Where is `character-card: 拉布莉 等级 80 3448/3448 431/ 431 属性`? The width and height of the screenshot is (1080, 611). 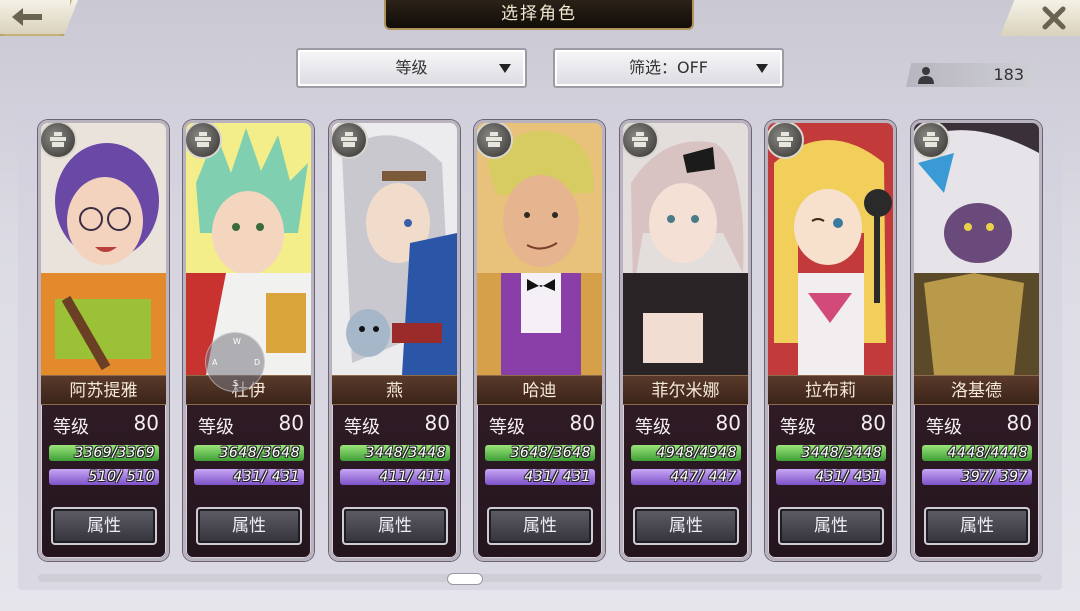
character-card: 拉布莉 等级 80 3448/3448 431/ 431 属性 is located at coordinates (830, 340).